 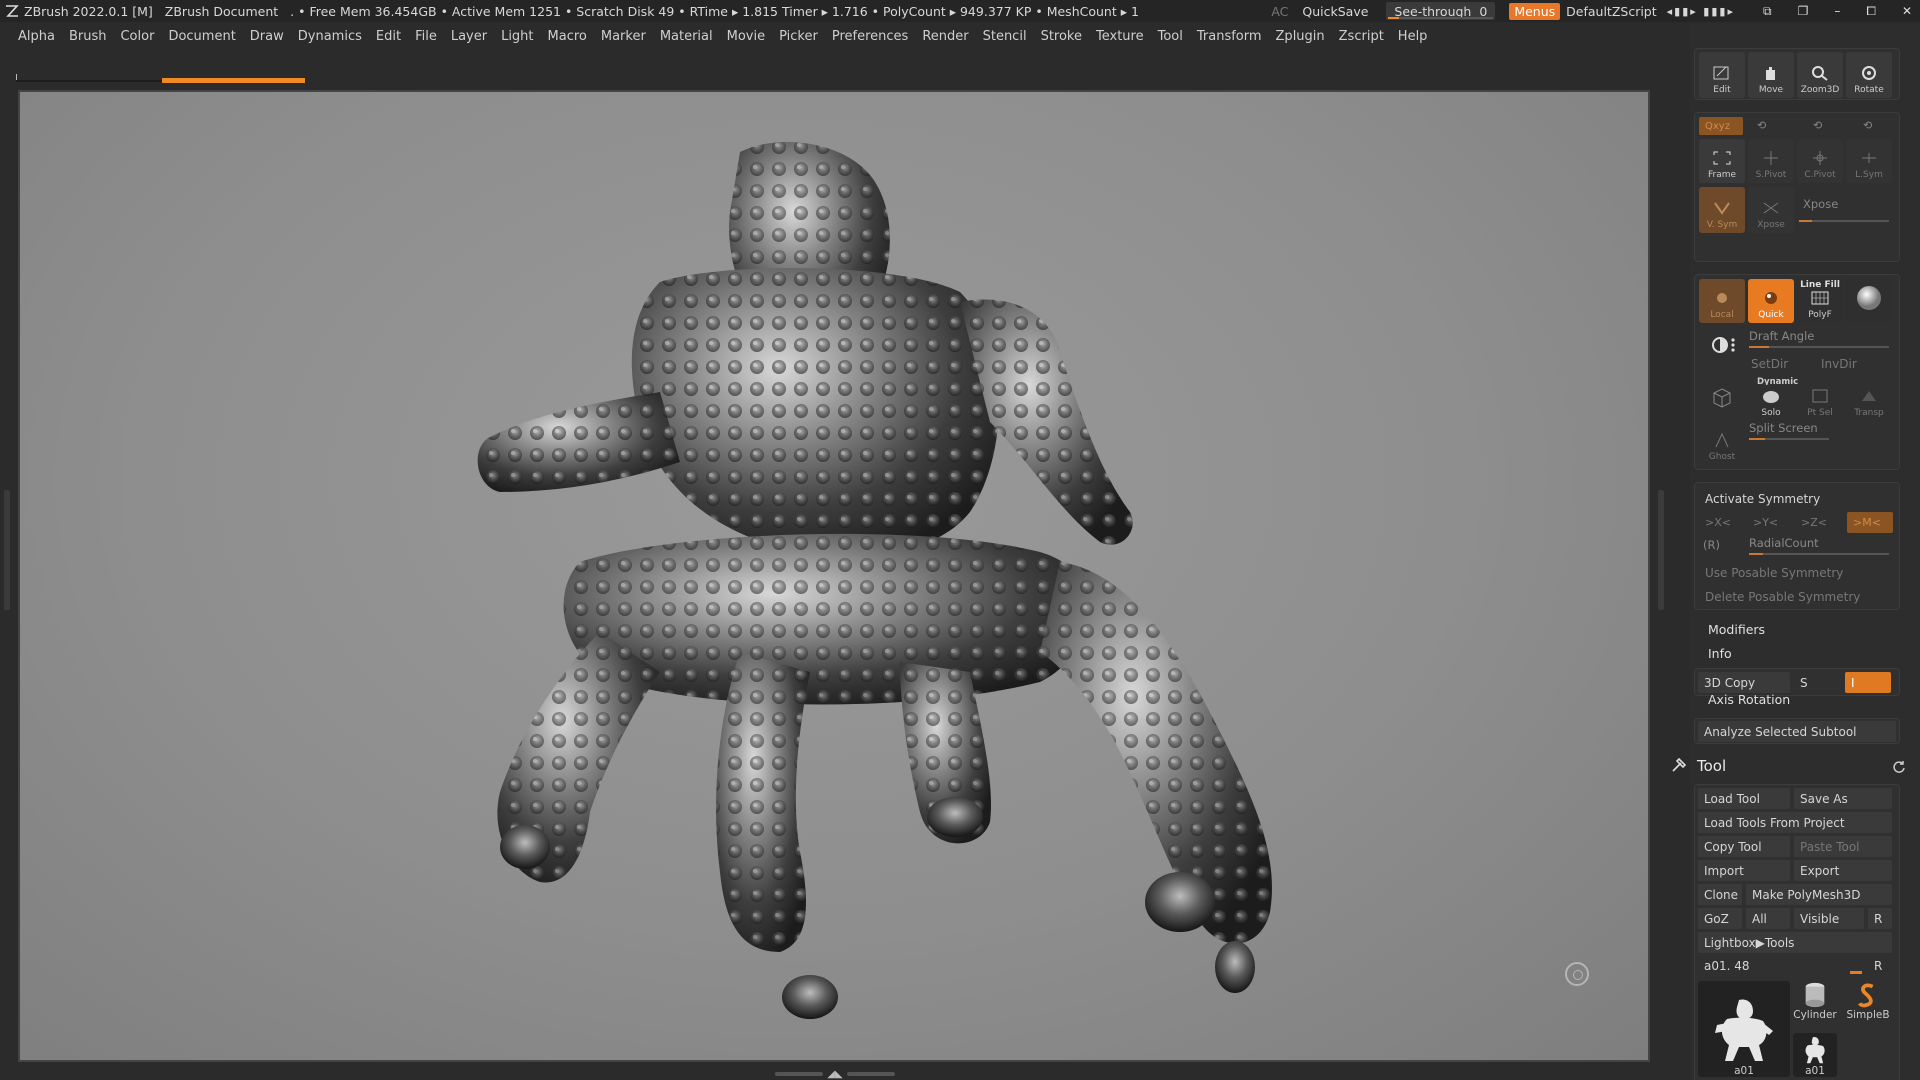 What do you see at coordinates (426, 36) in the screenshot?
I see `menu-file: File` at bounding box center [426, 36].